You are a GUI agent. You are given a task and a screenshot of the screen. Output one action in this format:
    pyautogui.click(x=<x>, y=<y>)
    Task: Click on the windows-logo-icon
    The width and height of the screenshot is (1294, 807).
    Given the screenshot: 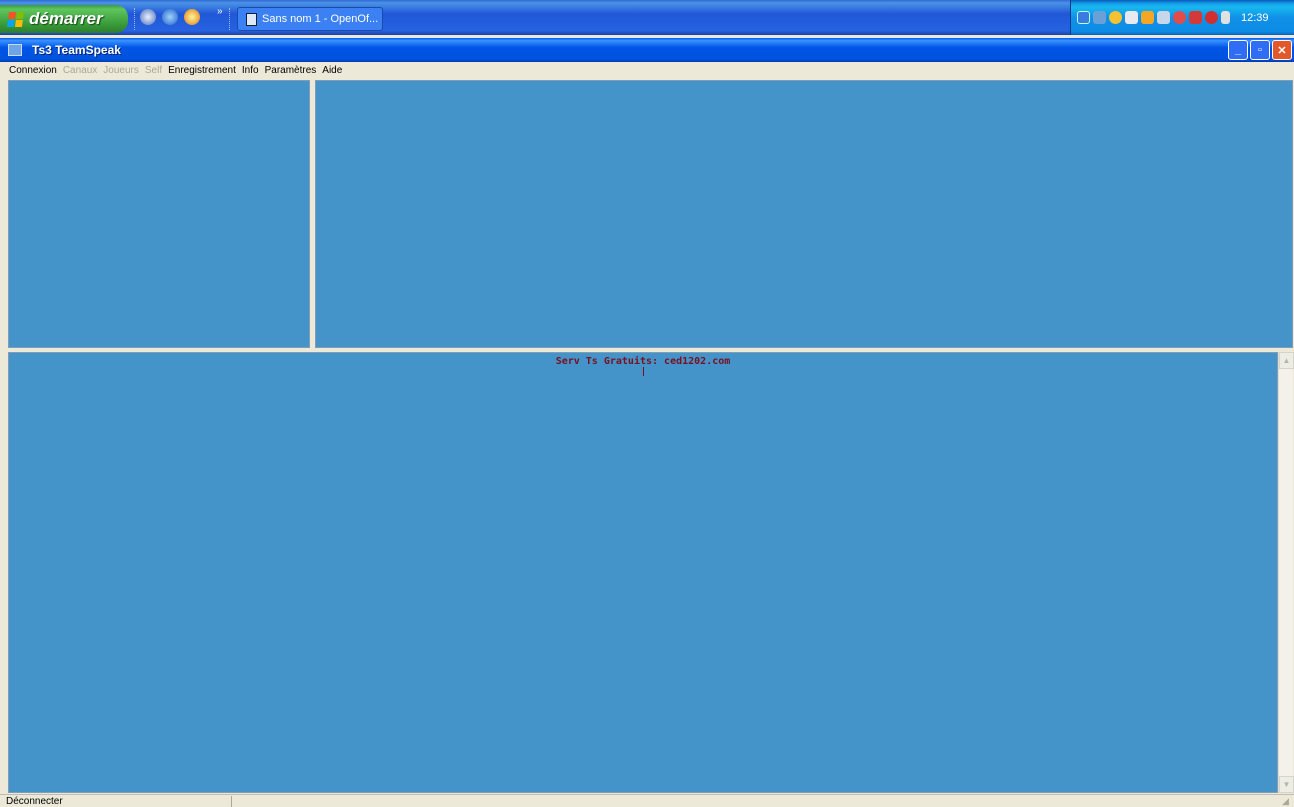 What is the action you would take?
    pyautogui.click(x=15, y=19)
    